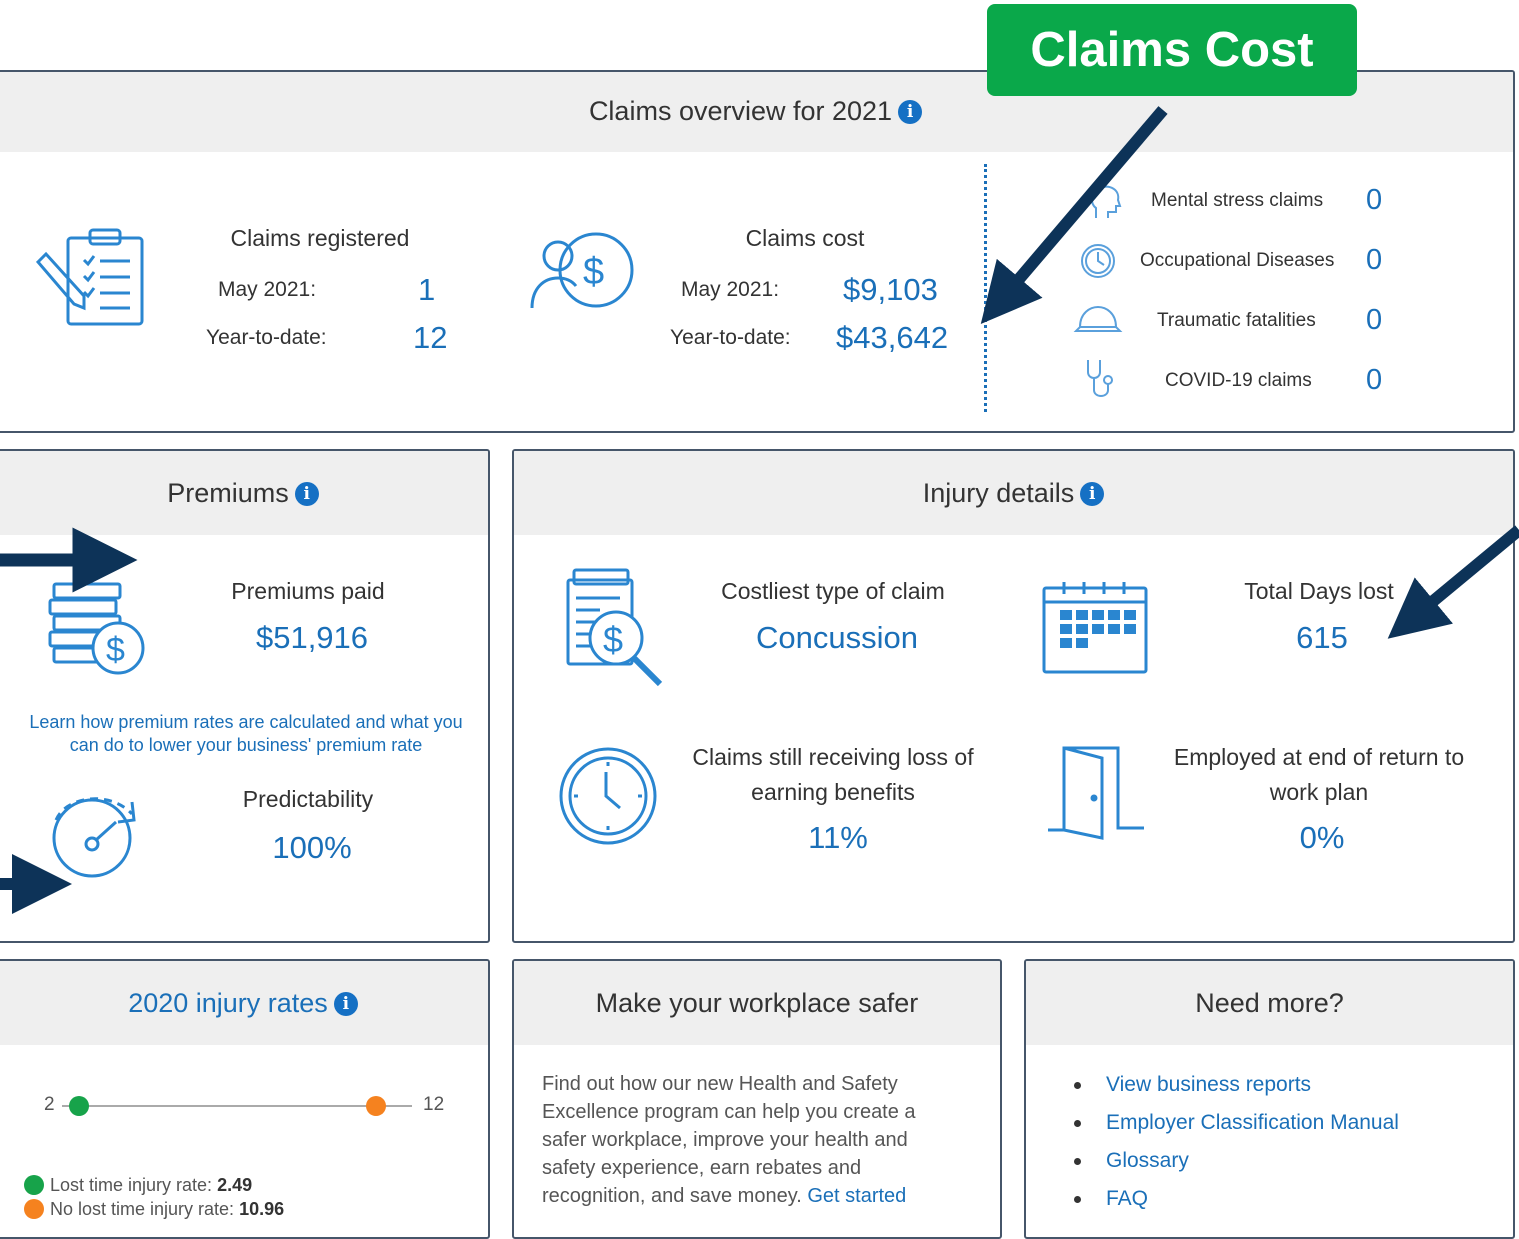 This screenshot has width=1519, height=1239. I want to click on arrow-to-days-lost, so click(1453, 582).